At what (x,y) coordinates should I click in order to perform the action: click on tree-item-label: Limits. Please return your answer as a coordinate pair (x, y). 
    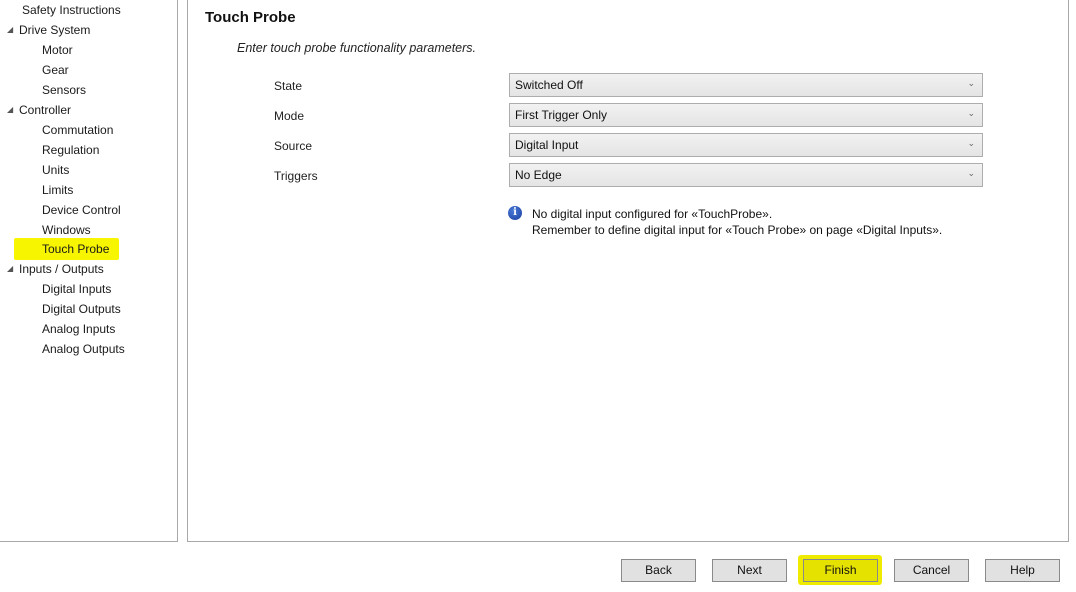
    Looking at the image, I should click on (58, 190).